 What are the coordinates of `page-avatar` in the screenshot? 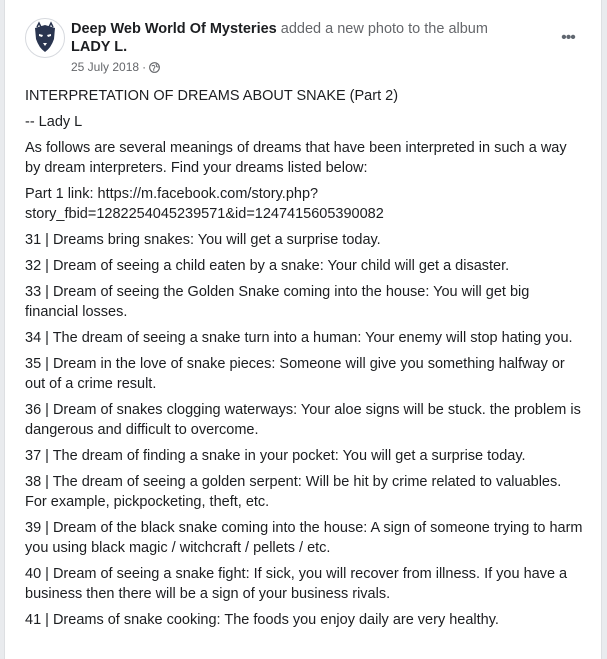 It's located at (45, 38).